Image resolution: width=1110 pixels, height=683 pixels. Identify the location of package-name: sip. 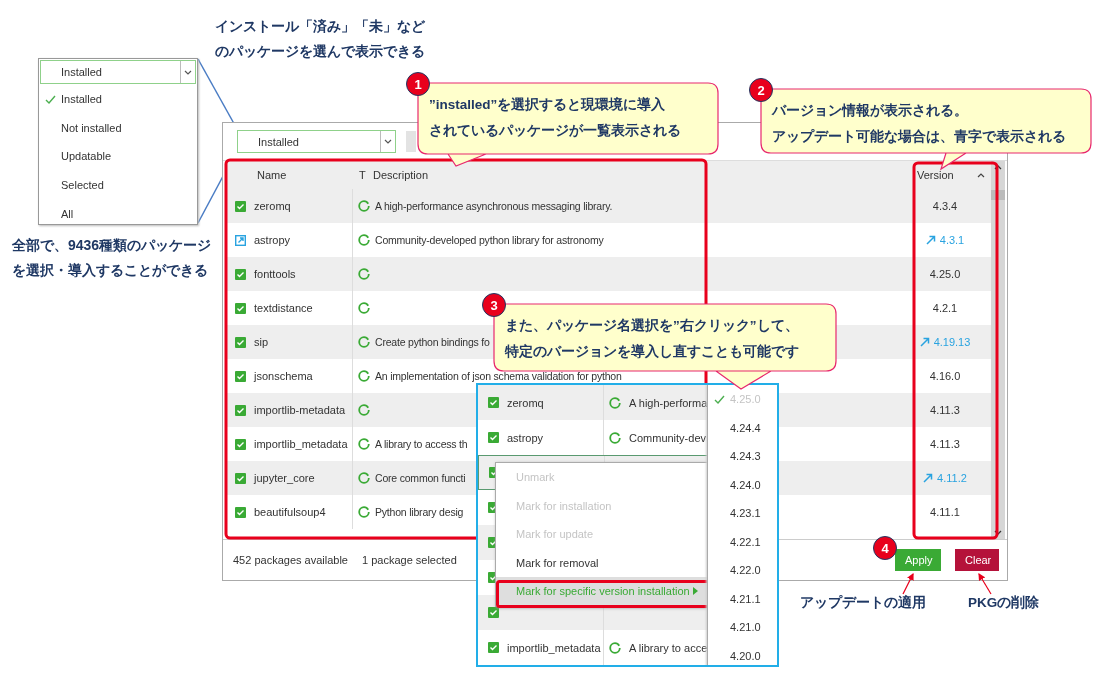
(261, 342).